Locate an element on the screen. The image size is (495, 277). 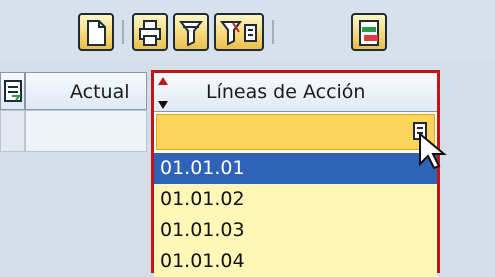
export-button is located at coordinates (369, 32).